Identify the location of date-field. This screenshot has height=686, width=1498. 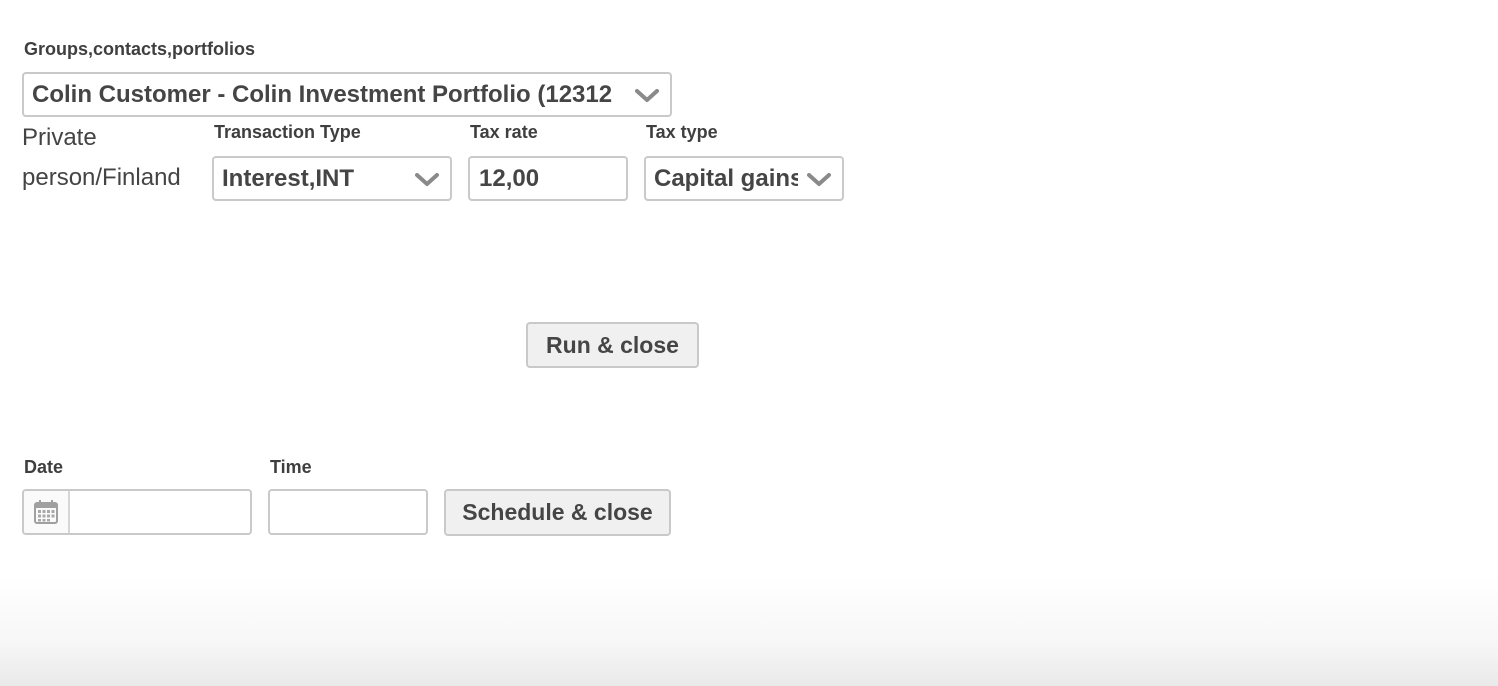
(137, 512).